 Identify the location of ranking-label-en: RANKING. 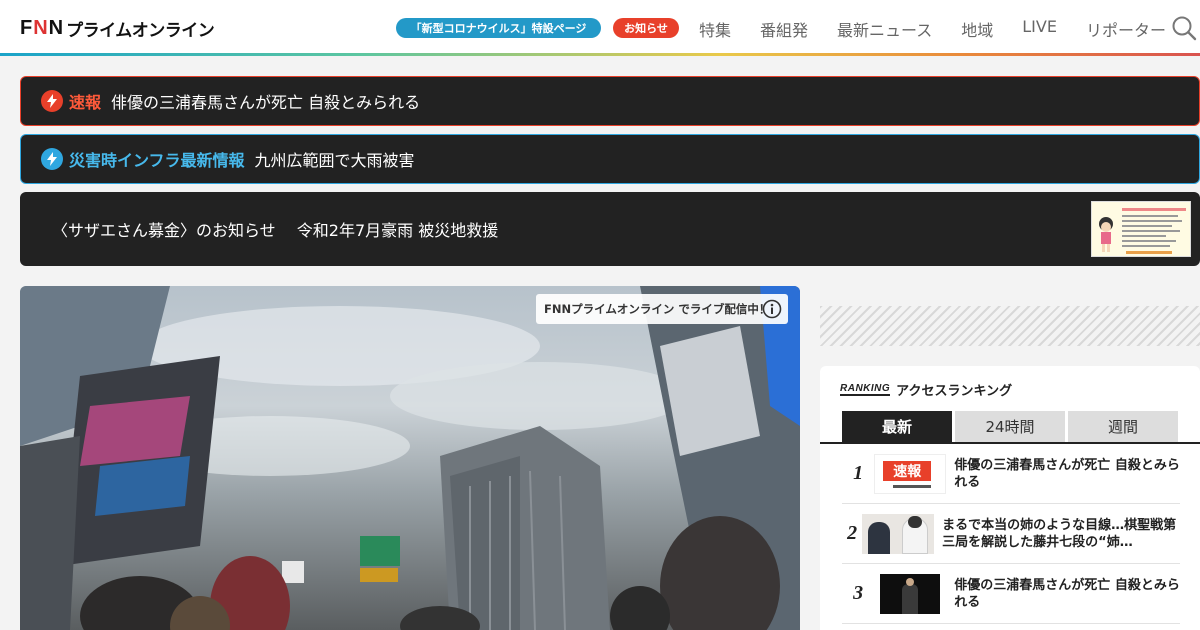
(865, 389).